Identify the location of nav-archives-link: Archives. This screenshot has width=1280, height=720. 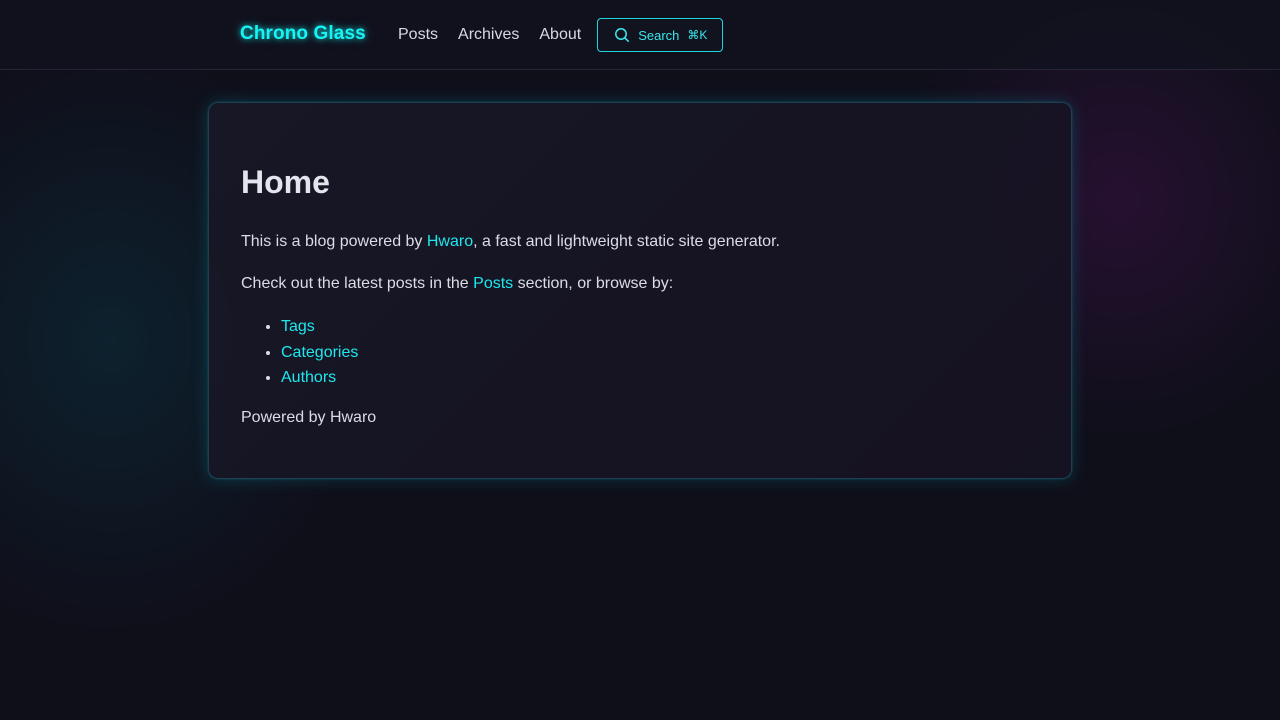
(488, 35).